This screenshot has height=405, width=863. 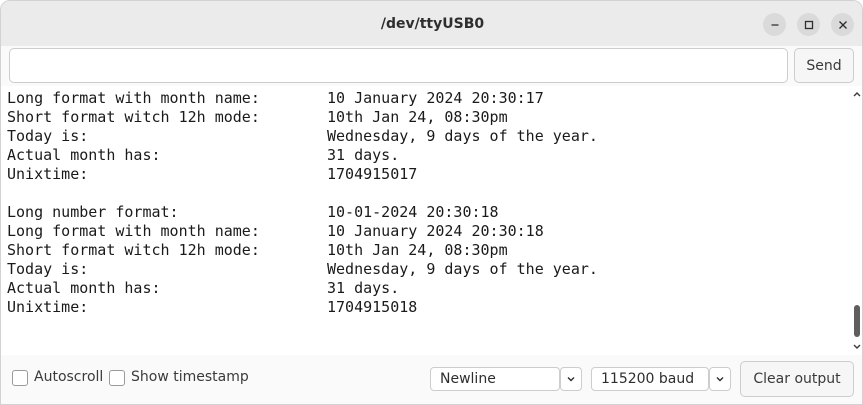 I want to click on window-controls, so click(x=808, y=24).